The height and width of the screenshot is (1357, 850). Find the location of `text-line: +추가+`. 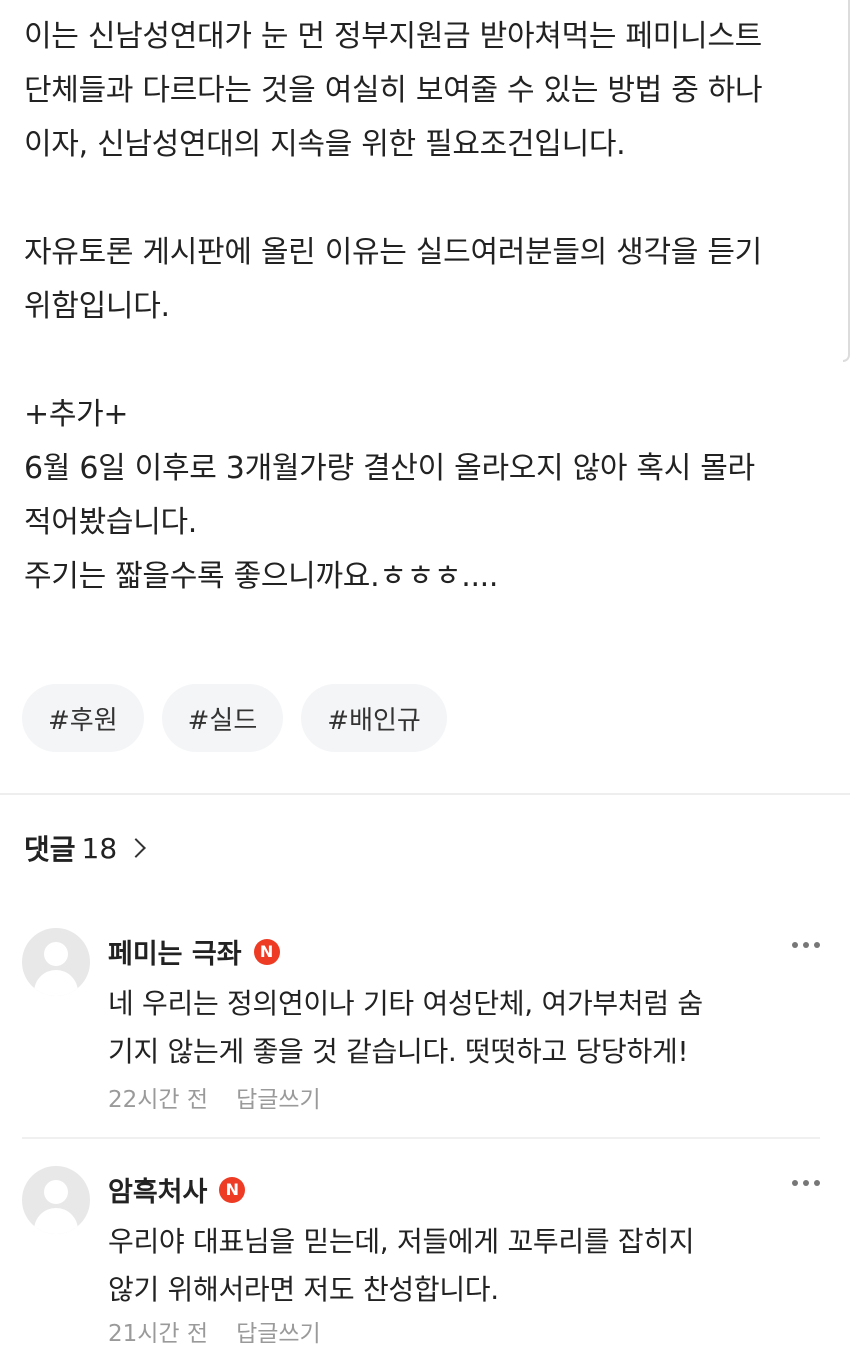

text-line: +추가+ is located at coordinates (76, 414).